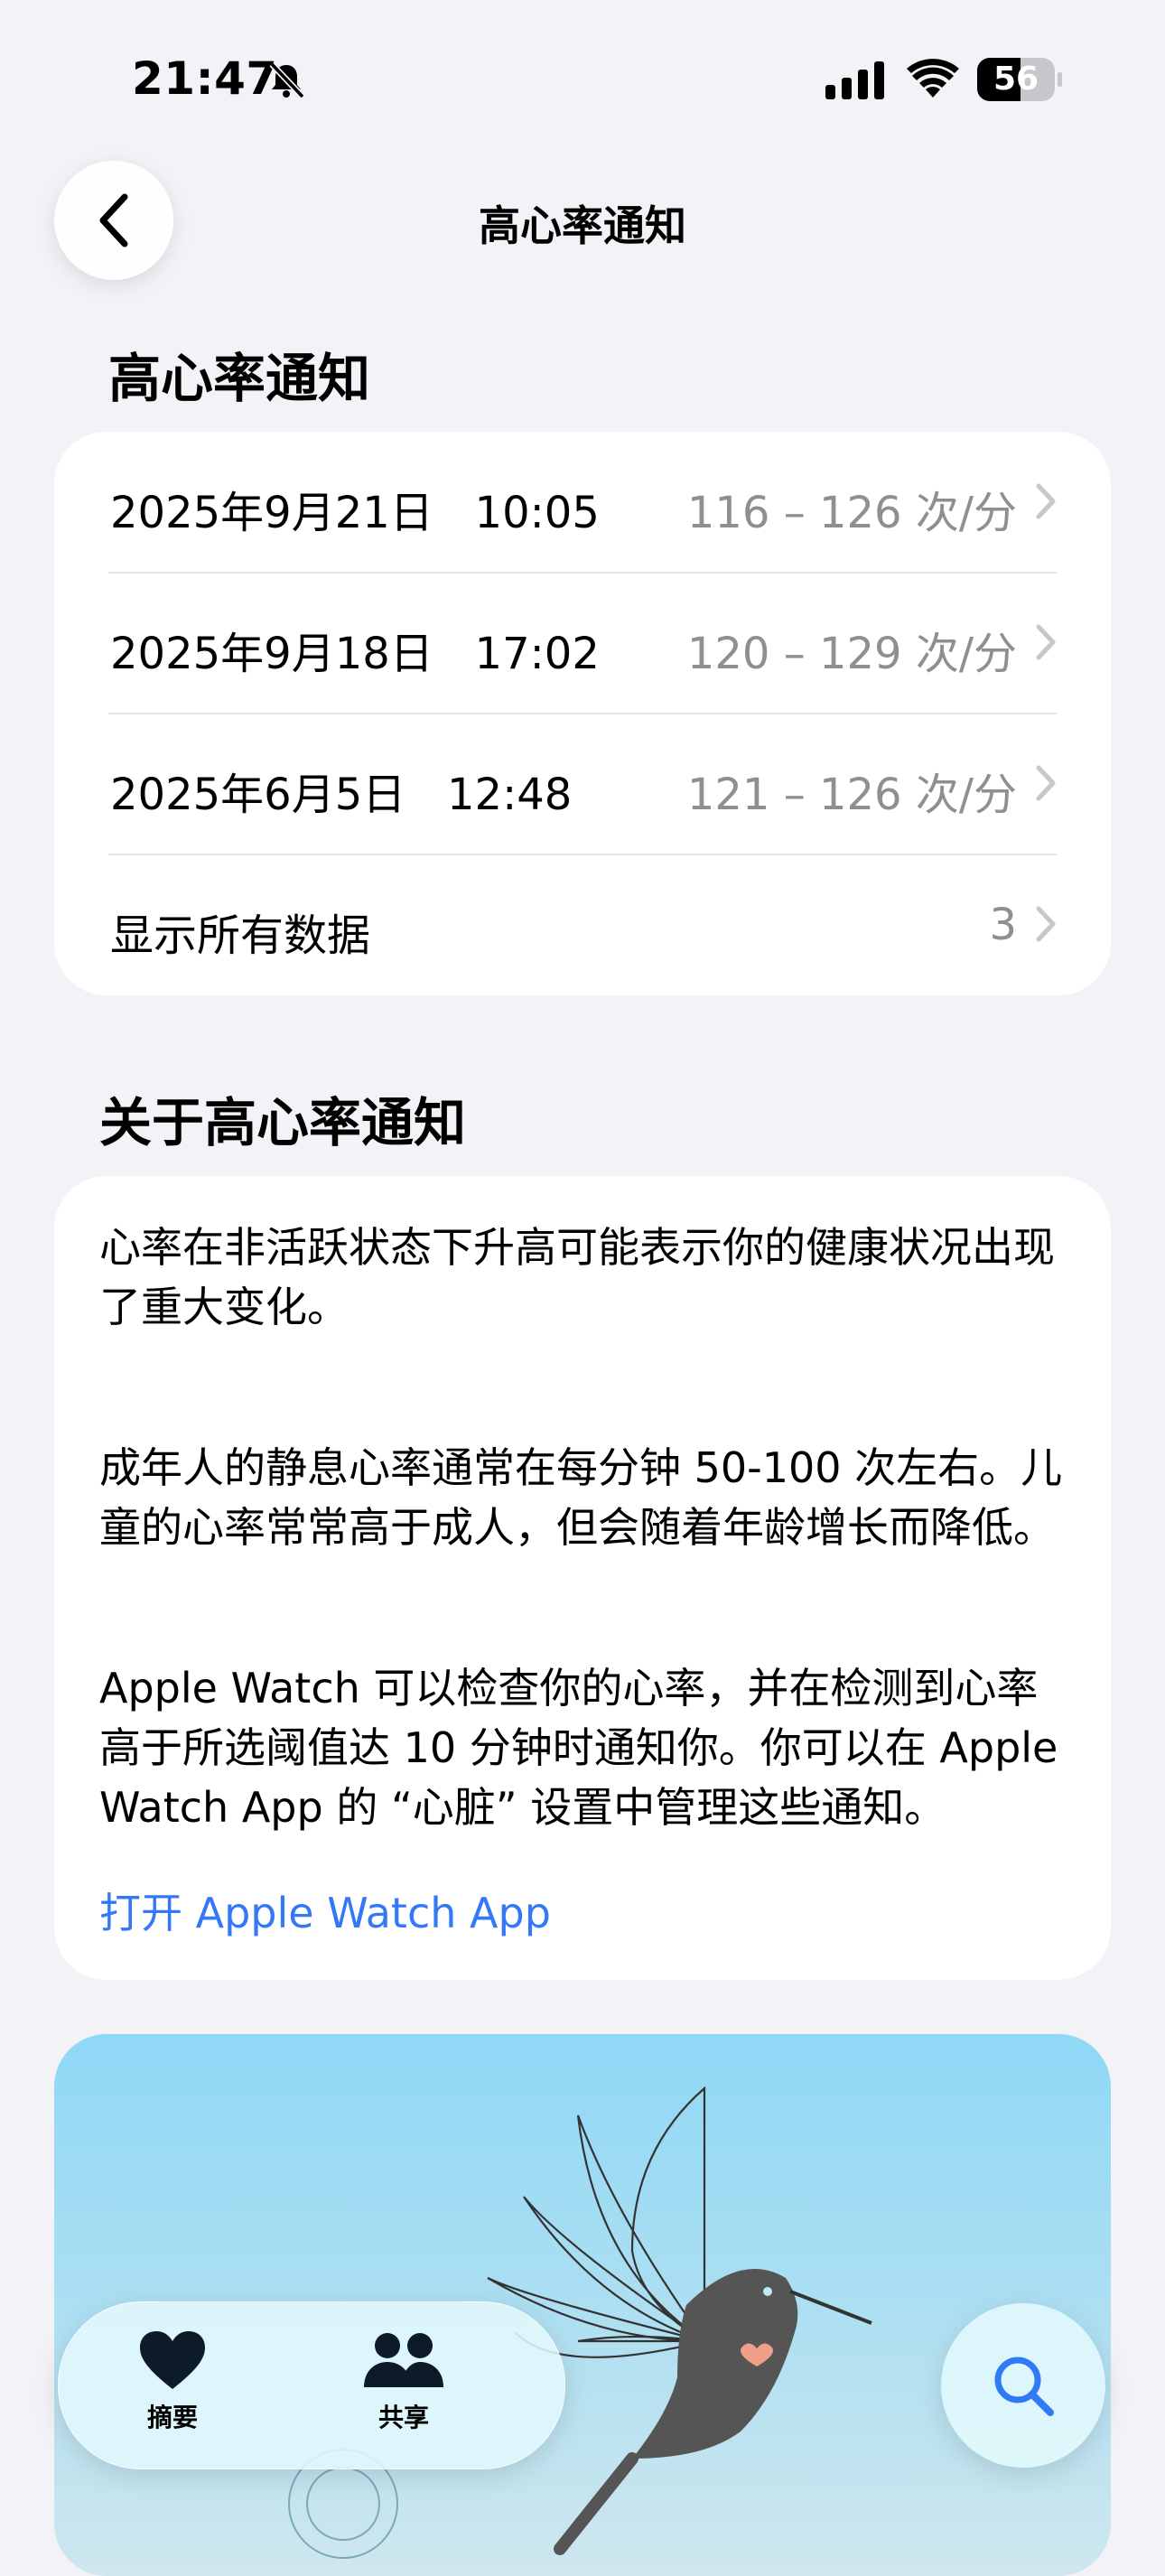  Describe the element at coordinates (311, 2385) in the screenshot. I see `tab-bar: 摘要 共享` at that location.